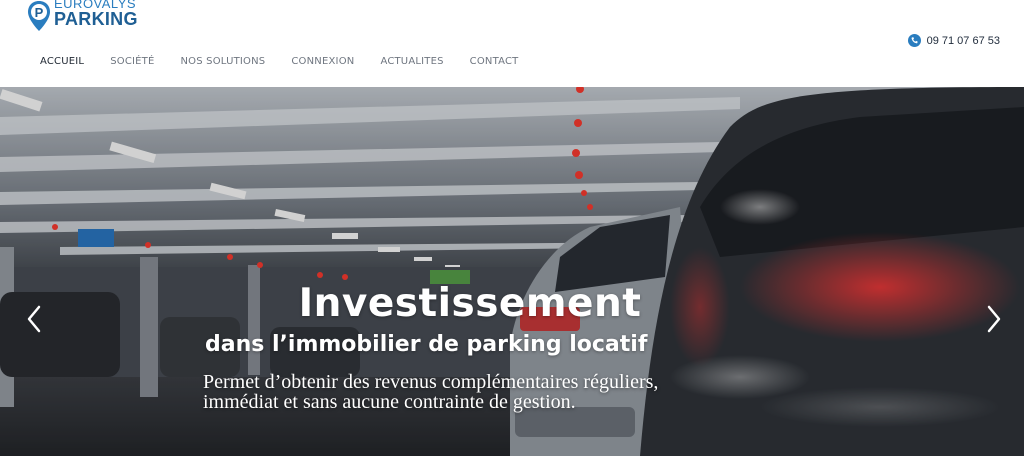 The image size is (1024, 456). I want to click on phone-contact: 09 71 07 67 53, so click(953, 40).